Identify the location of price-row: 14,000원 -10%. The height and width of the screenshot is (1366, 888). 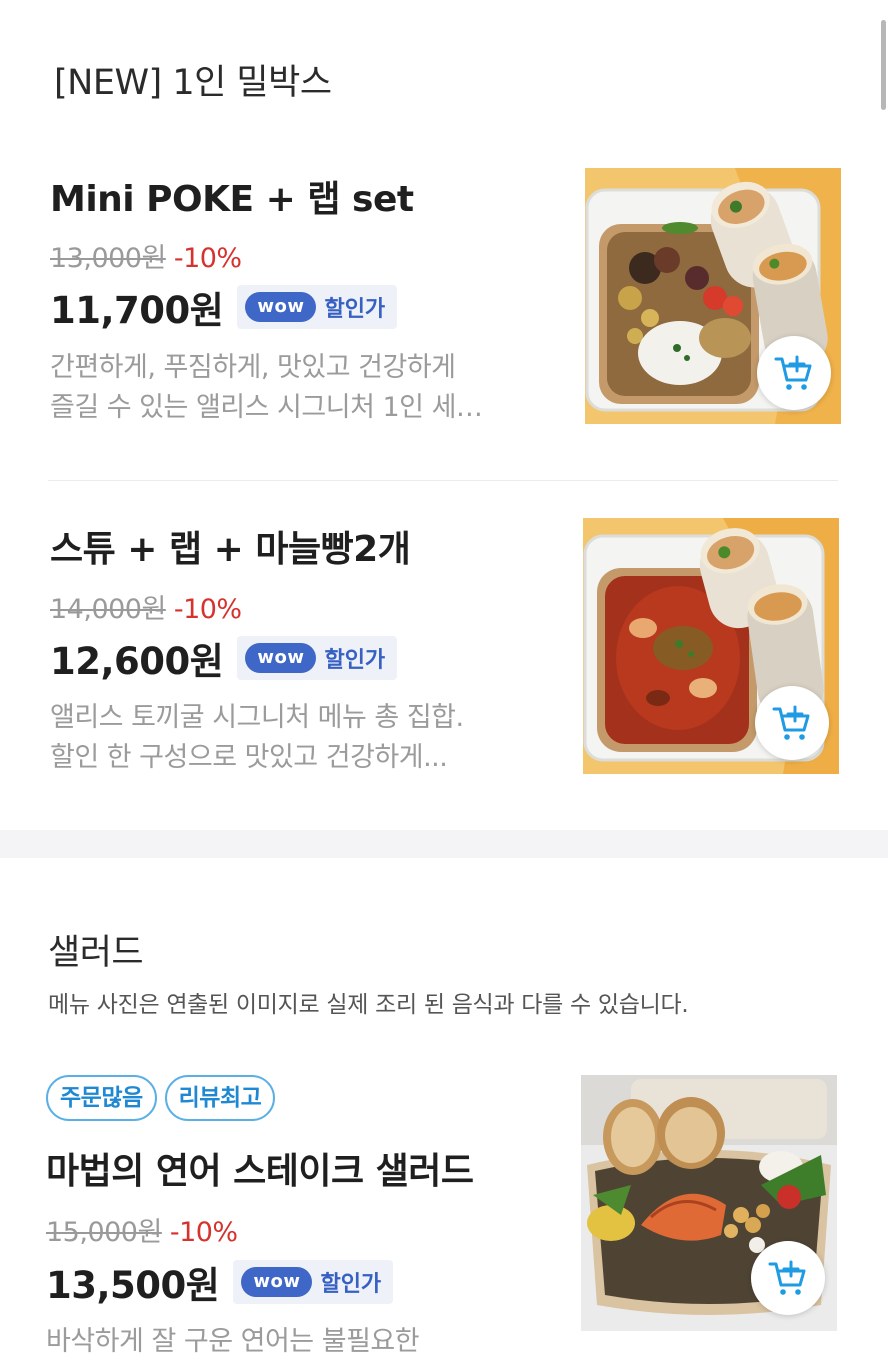
(146, 606).